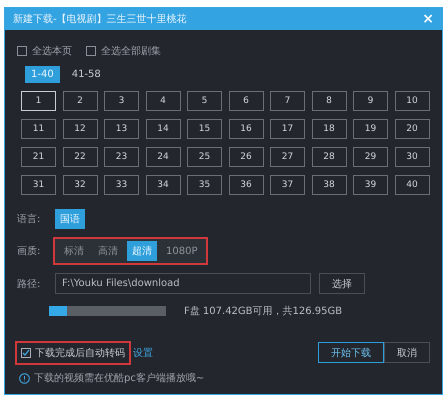 The height and width of the screenshot is (405, 448). I want to click on episode-button: 18, so click(329, 129).